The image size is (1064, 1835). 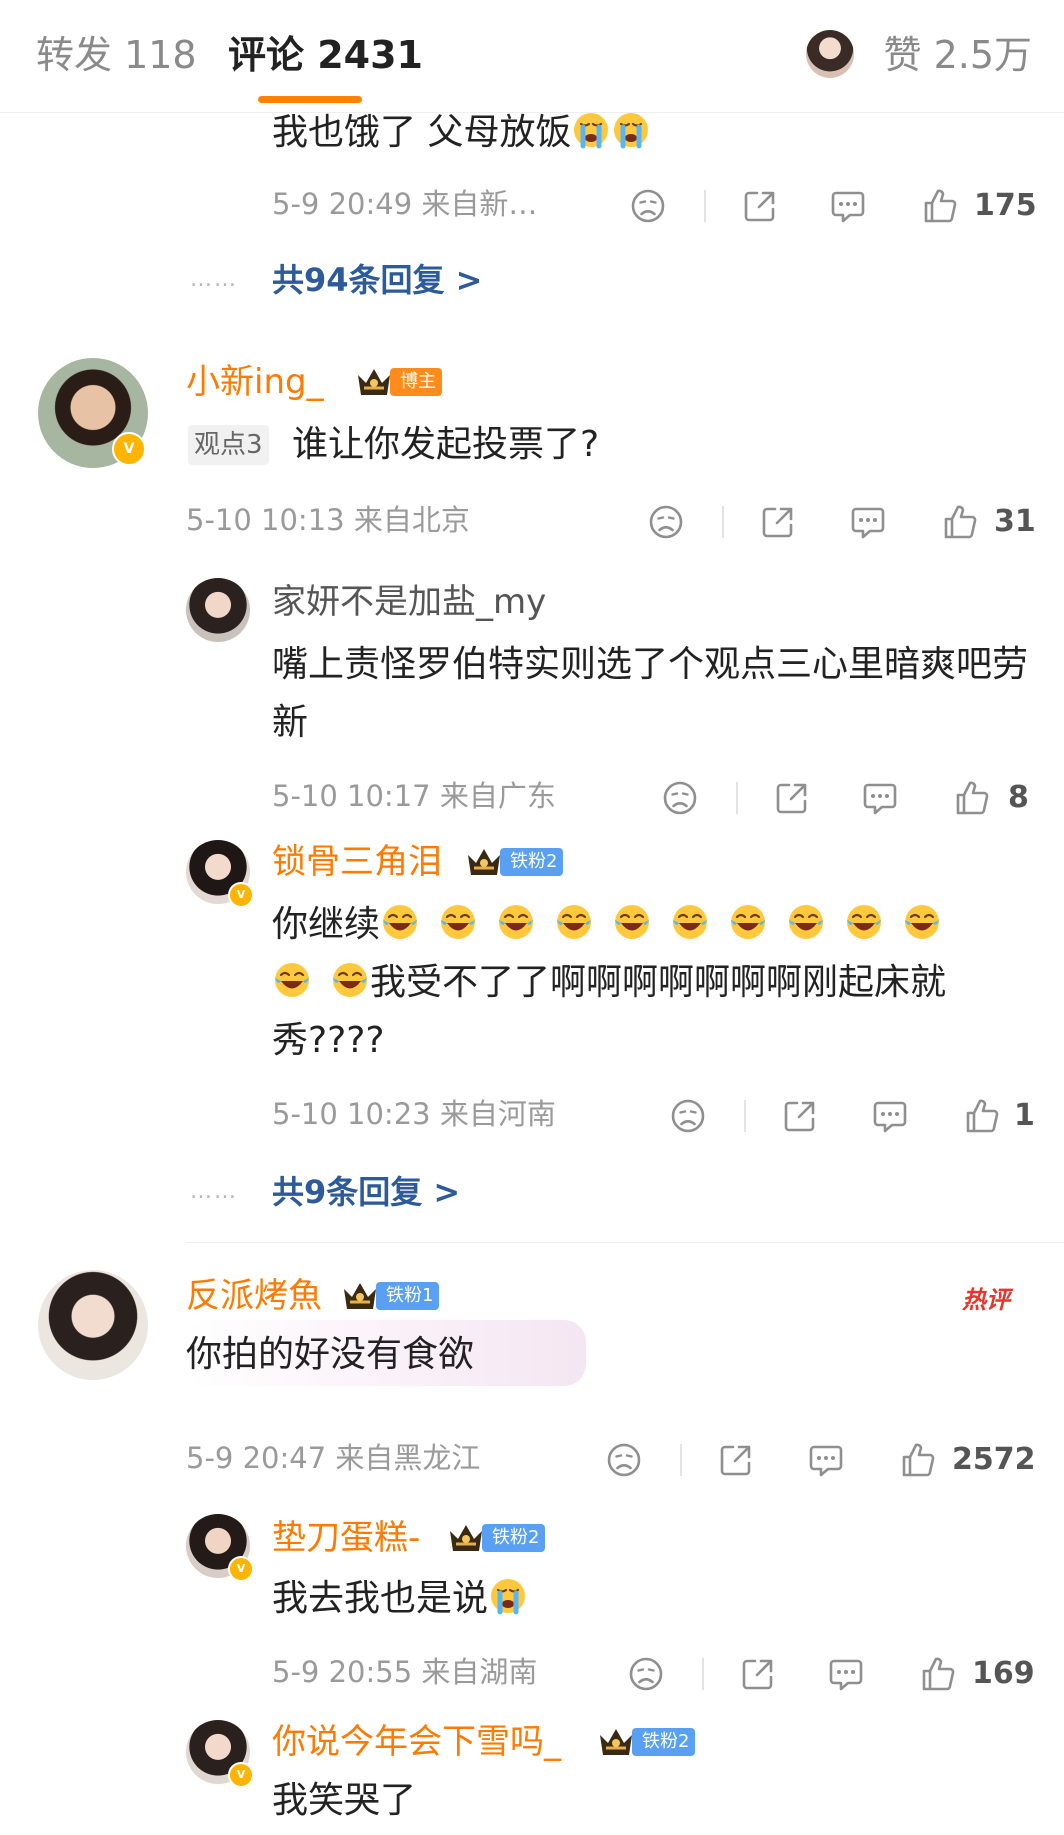 What do you see at coordinates (625, 1242) in the screenshot?
I see `comment-divider` at bounding box center [625, 1242].